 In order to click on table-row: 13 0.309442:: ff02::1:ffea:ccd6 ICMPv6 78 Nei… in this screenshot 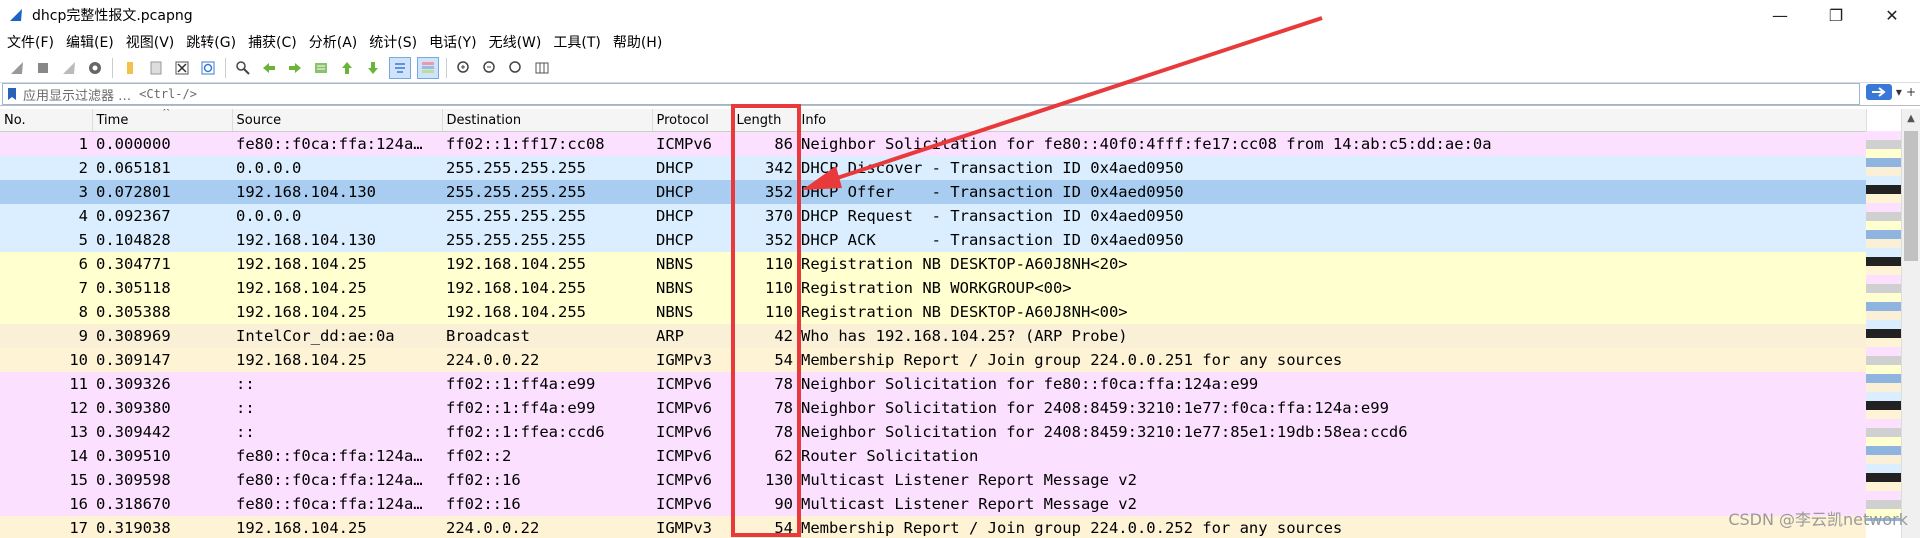, I will do `click(933, 432)`.